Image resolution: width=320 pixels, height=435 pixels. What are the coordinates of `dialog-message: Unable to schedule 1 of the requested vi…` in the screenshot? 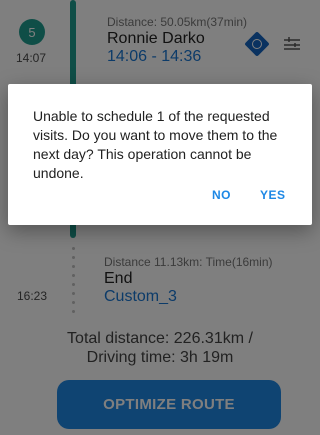 It's located at (155, 144).